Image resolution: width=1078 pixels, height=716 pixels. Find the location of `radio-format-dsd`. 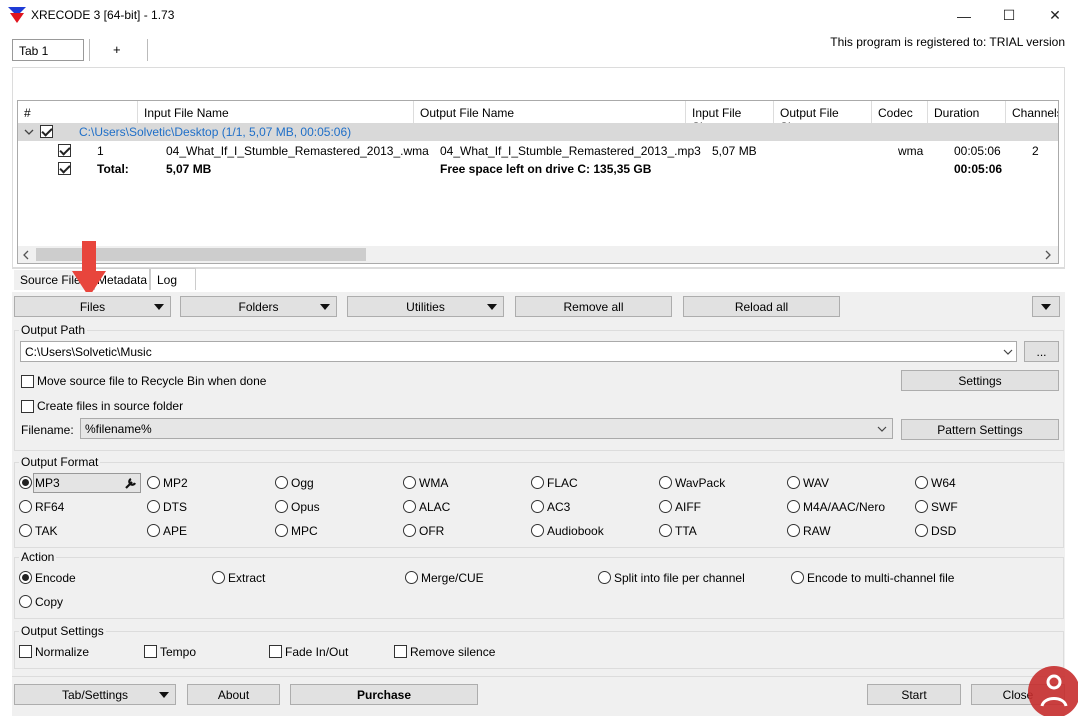

radio-format-dsd is located at coordinates (921, 530).